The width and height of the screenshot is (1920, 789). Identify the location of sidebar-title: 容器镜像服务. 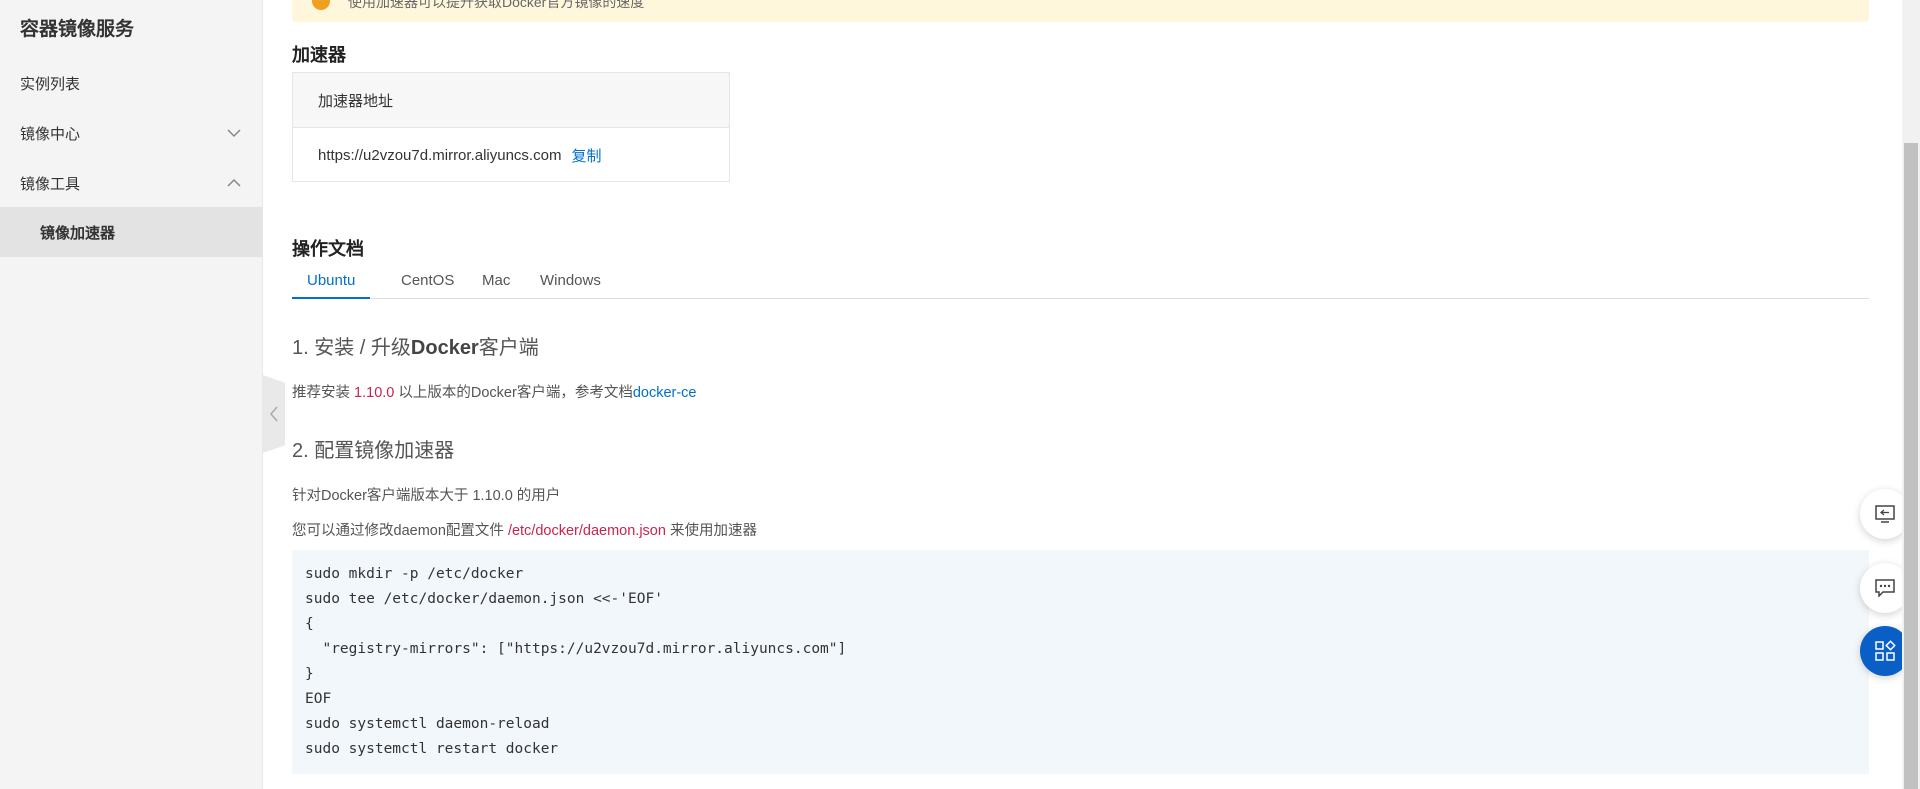
(77, 29).